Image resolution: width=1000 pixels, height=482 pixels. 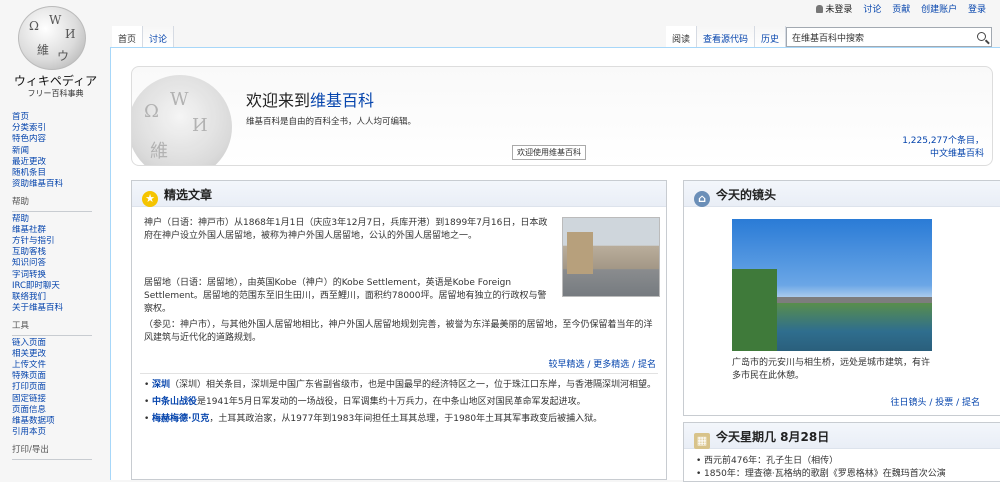 I want to click on tab-view-source: 查看源代码, so click(x=726, y=37).